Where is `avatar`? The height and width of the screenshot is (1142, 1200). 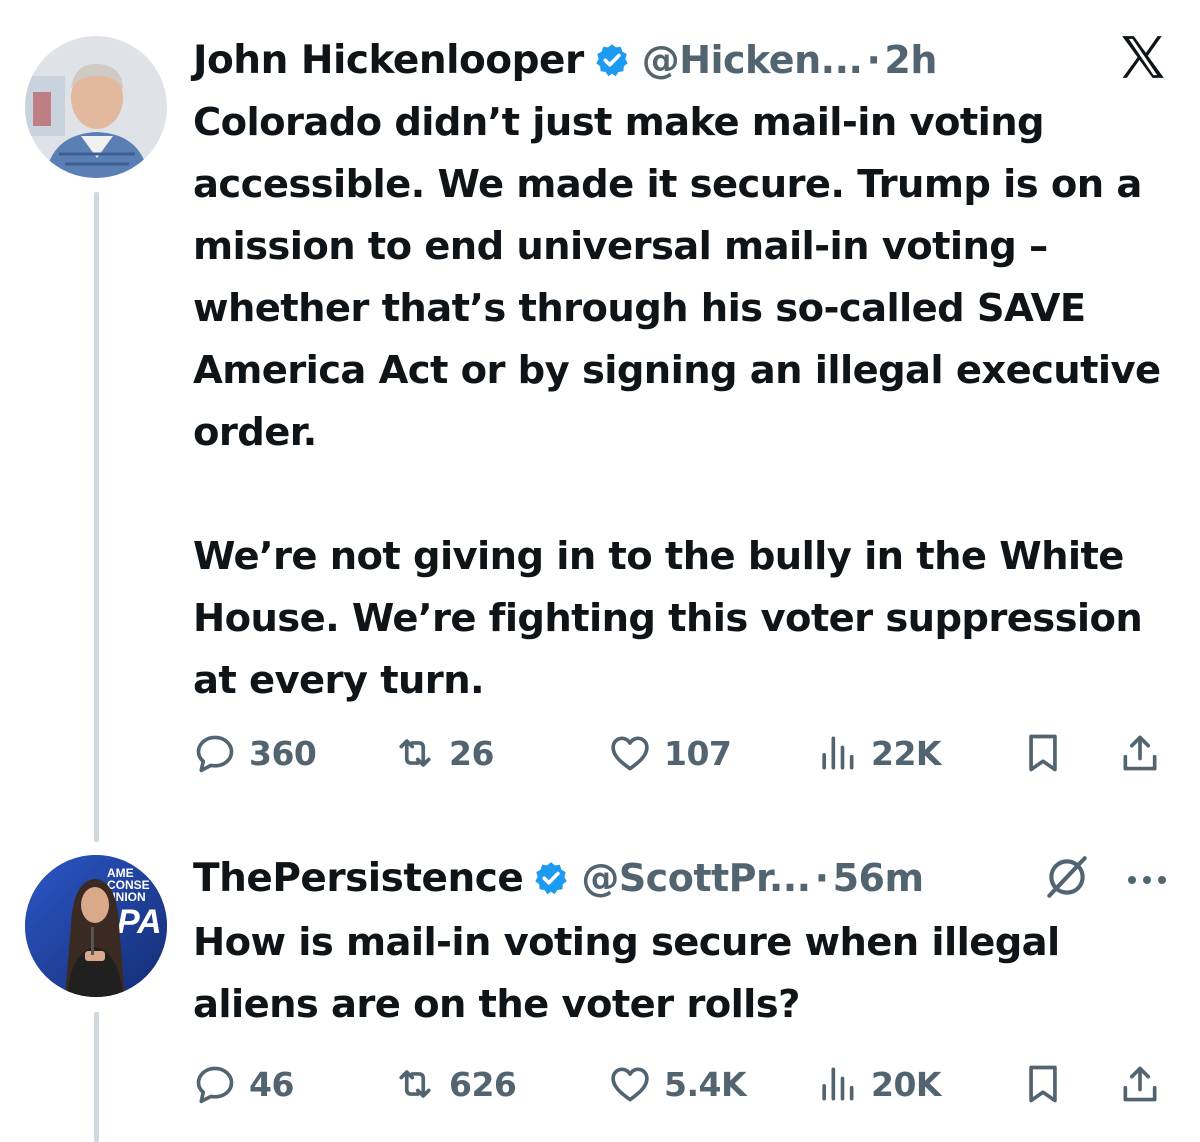 avatar is located at coordinates (96, 107).